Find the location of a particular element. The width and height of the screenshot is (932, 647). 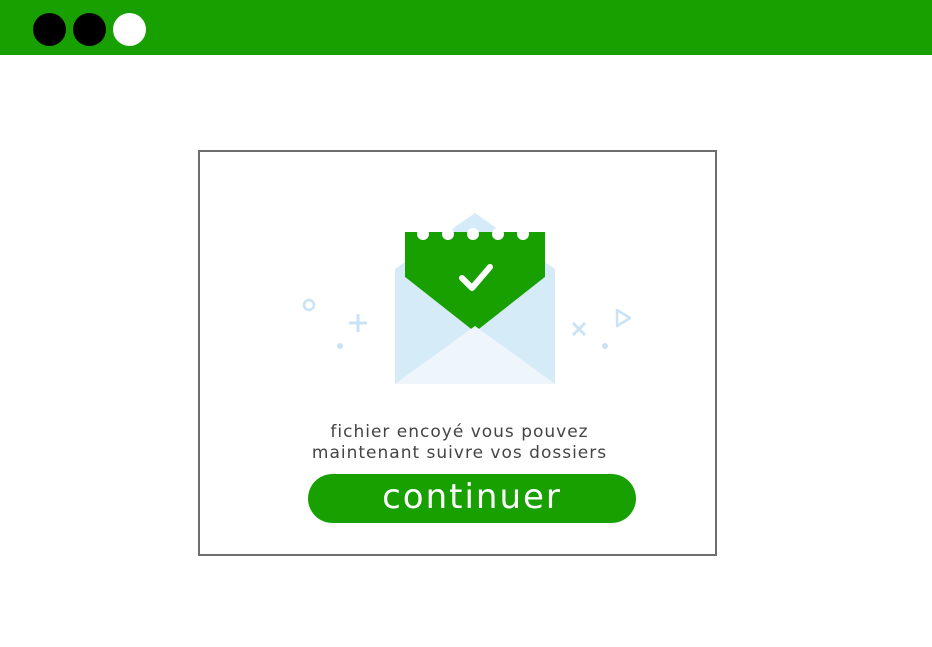

message-line-2: maintenant suivre vos dossiers is located at coordinates (459, 453).